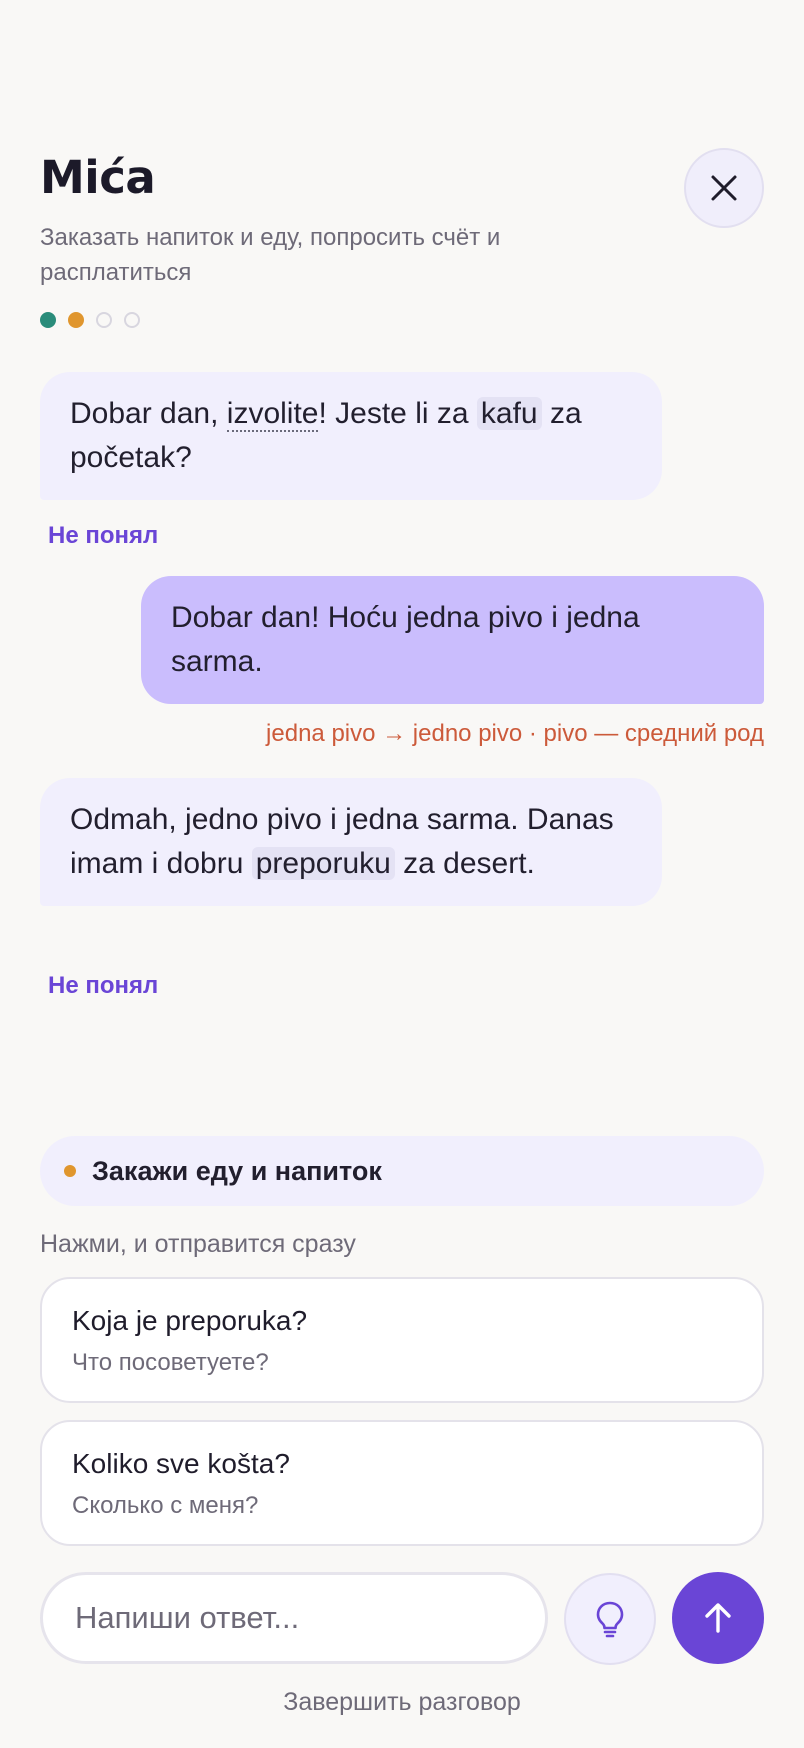  I want to click on suggestions-hint: Нажми, и отправится сразу, so click(198, 1244).